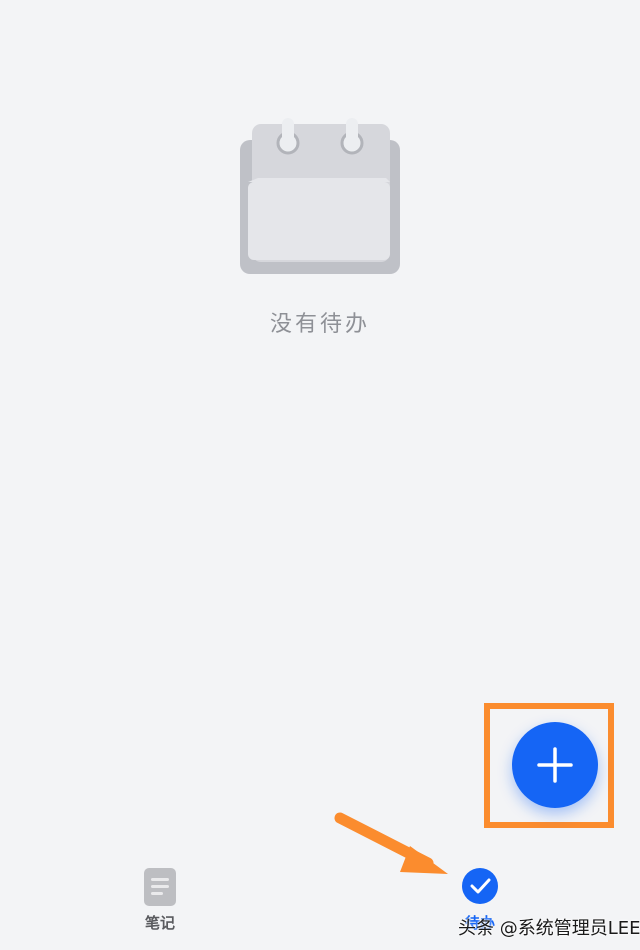 This screenshot has width=640, height=950. Describe the element at coordinates (549, 928) in the screenshot. I see `watermark: 头条 @系统管理员LEE` at that location.